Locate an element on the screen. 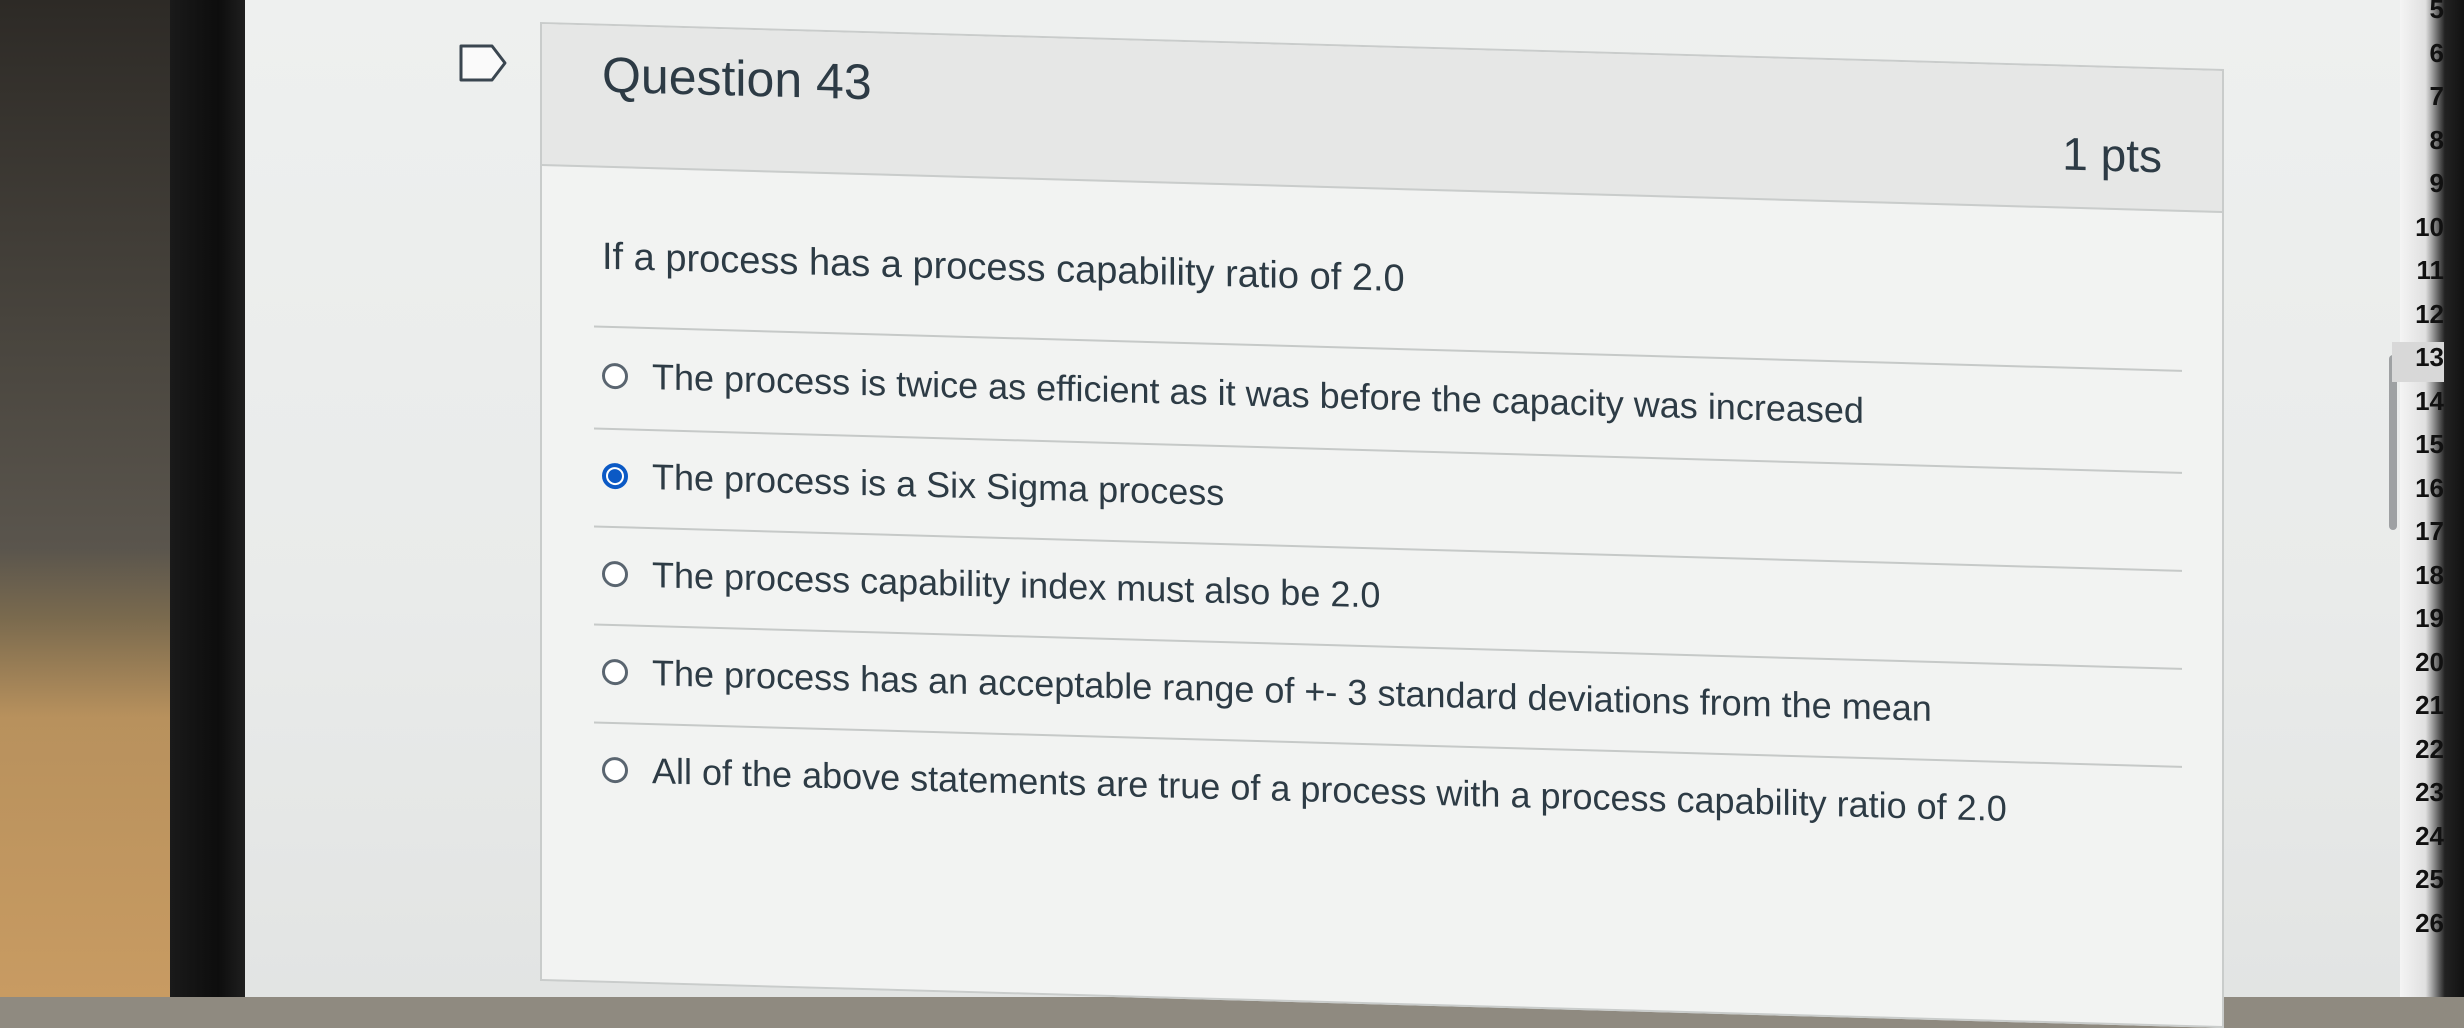  question-nav-item-25: 25 is located at coordinates (2418, 884).